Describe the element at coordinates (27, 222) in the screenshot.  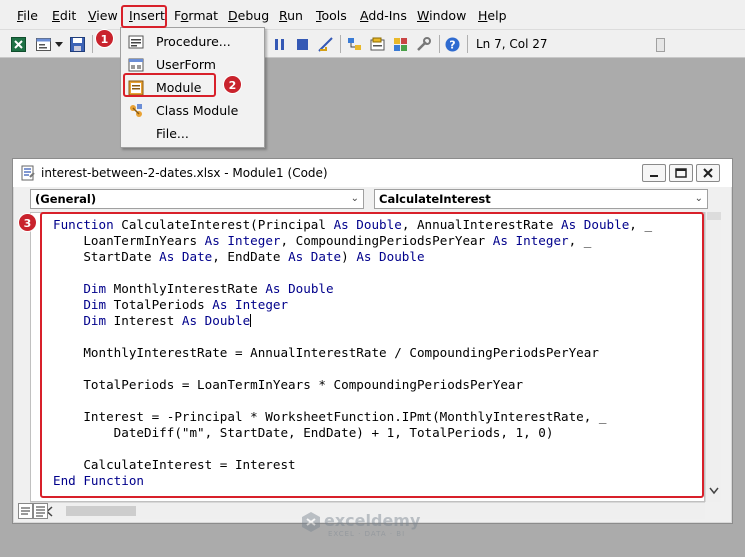
I see `step-badge-3: 3` at that location.